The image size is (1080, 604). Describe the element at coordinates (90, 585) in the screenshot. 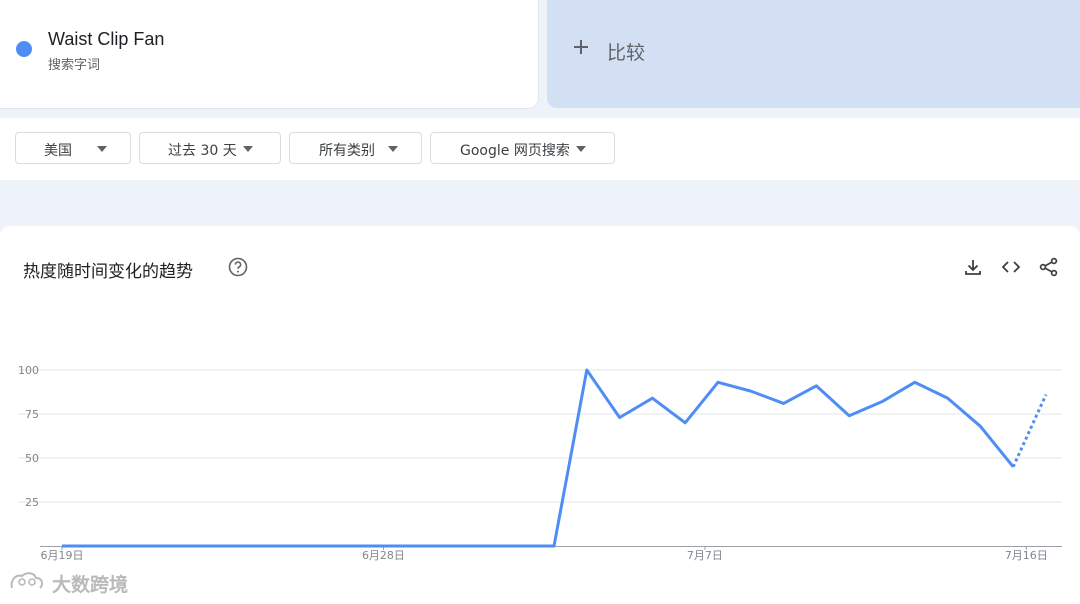

I see `watermark-text: 大数跨境` at that location.